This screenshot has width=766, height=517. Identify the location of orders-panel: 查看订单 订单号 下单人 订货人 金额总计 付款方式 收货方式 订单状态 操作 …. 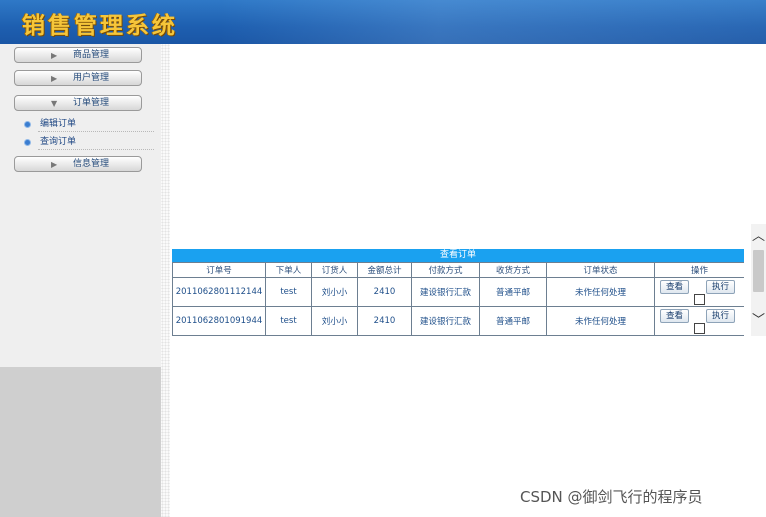
(458, 293).